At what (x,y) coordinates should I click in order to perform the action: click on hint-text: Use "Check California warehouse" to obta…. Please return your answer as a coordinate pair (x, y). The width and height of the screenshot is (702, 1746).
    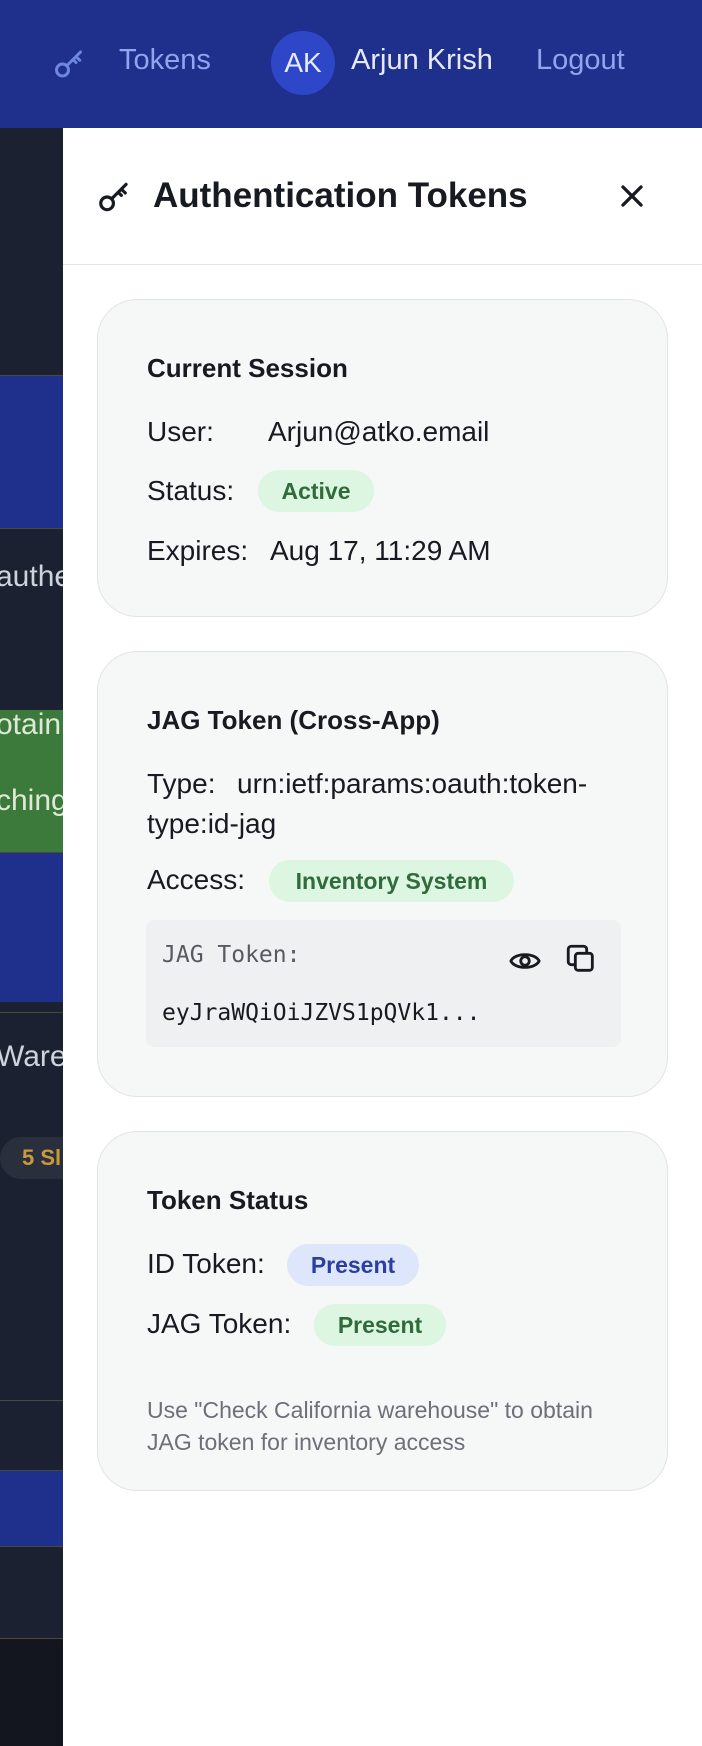
    Looking at the image, I should click on (370, 1426).